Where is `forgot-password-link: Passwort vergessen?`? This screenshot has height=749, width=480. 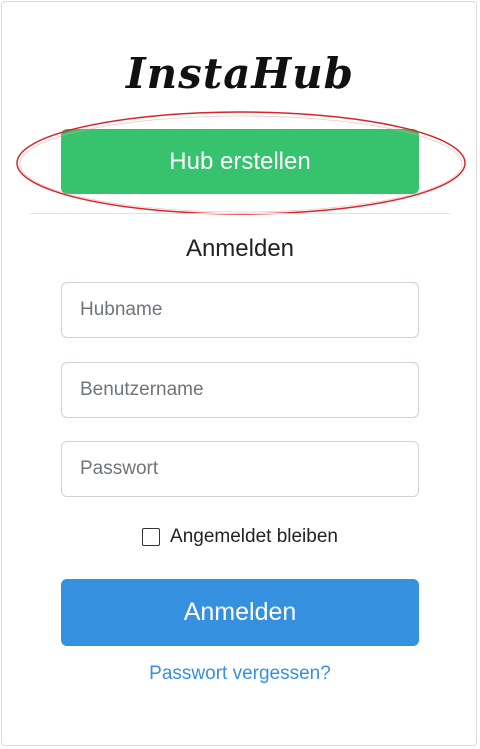
forgot-password-link: Passwort vergessen? is located at coordinates (240, 674).